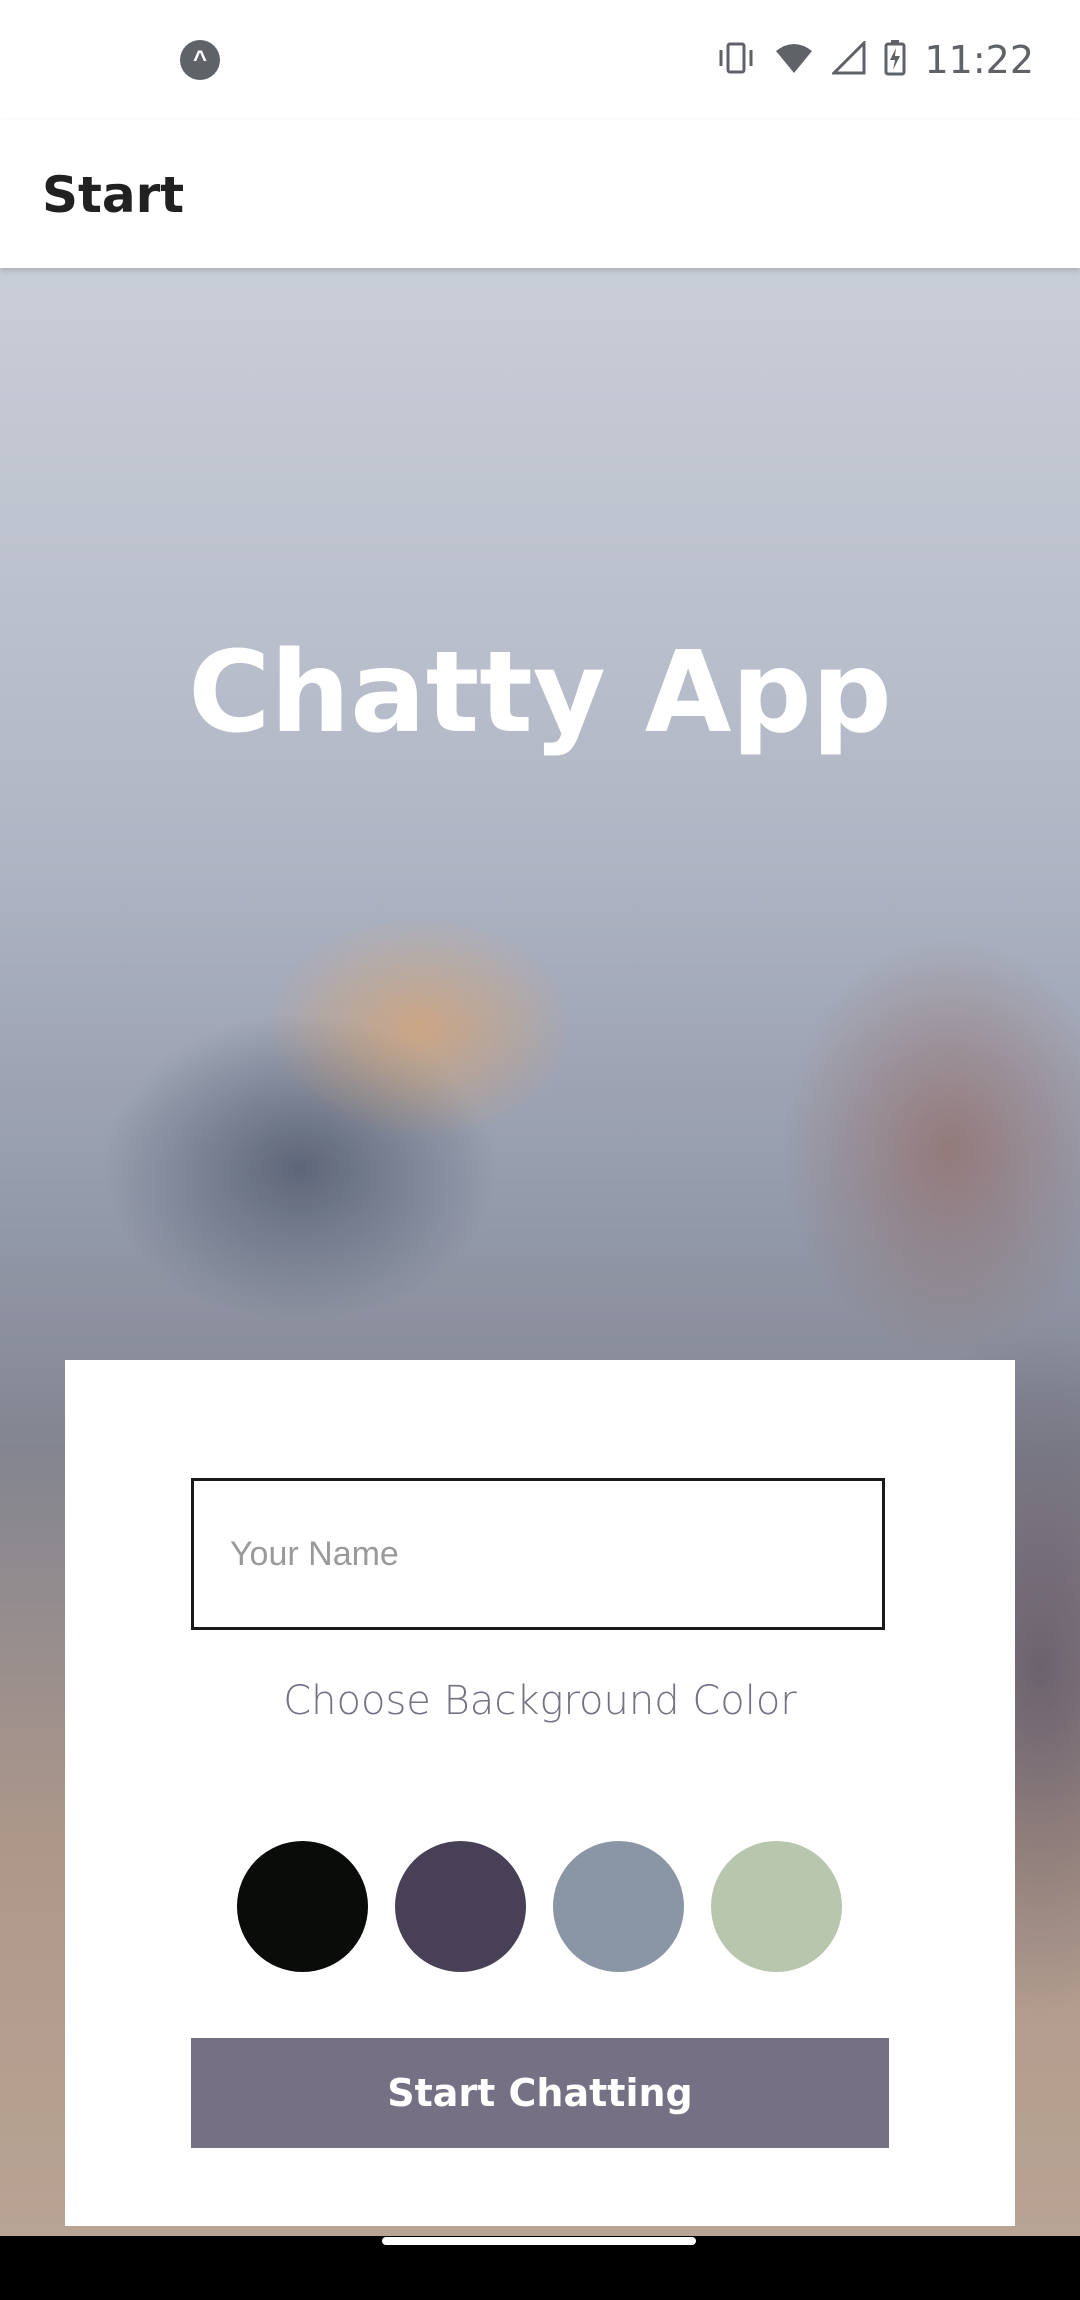 The height and width of the screenshot is (2300, 1080). I want to click on app-bar: Start, so click(540, 194).